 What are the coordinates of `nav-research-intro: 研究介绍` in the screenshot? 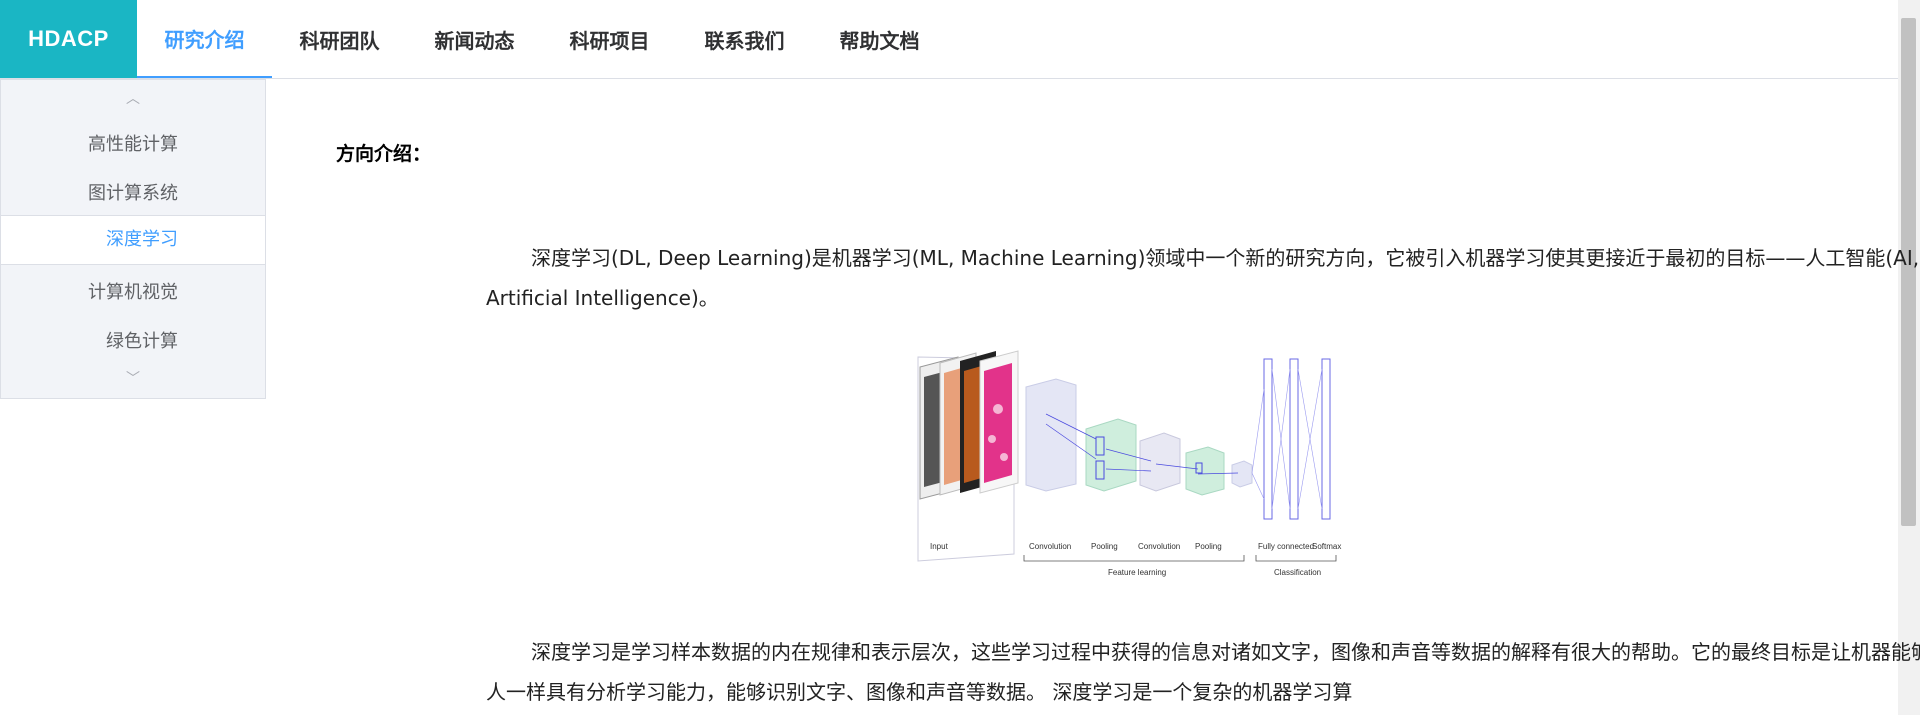 It's located at (204, 39).